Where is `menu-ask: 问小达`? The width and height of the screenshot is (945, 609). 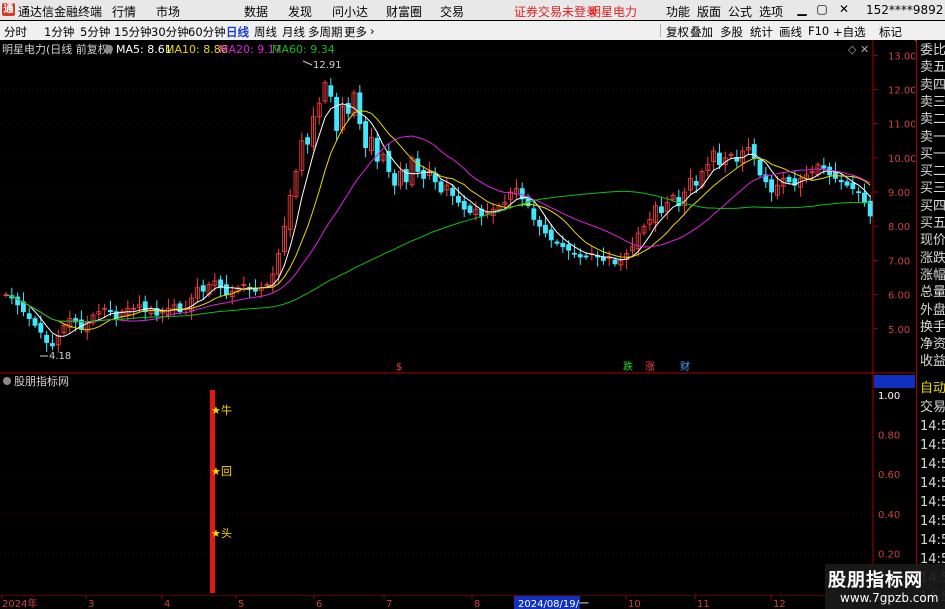
menu-ask: 问小达 is located at coordinates (350, 11).